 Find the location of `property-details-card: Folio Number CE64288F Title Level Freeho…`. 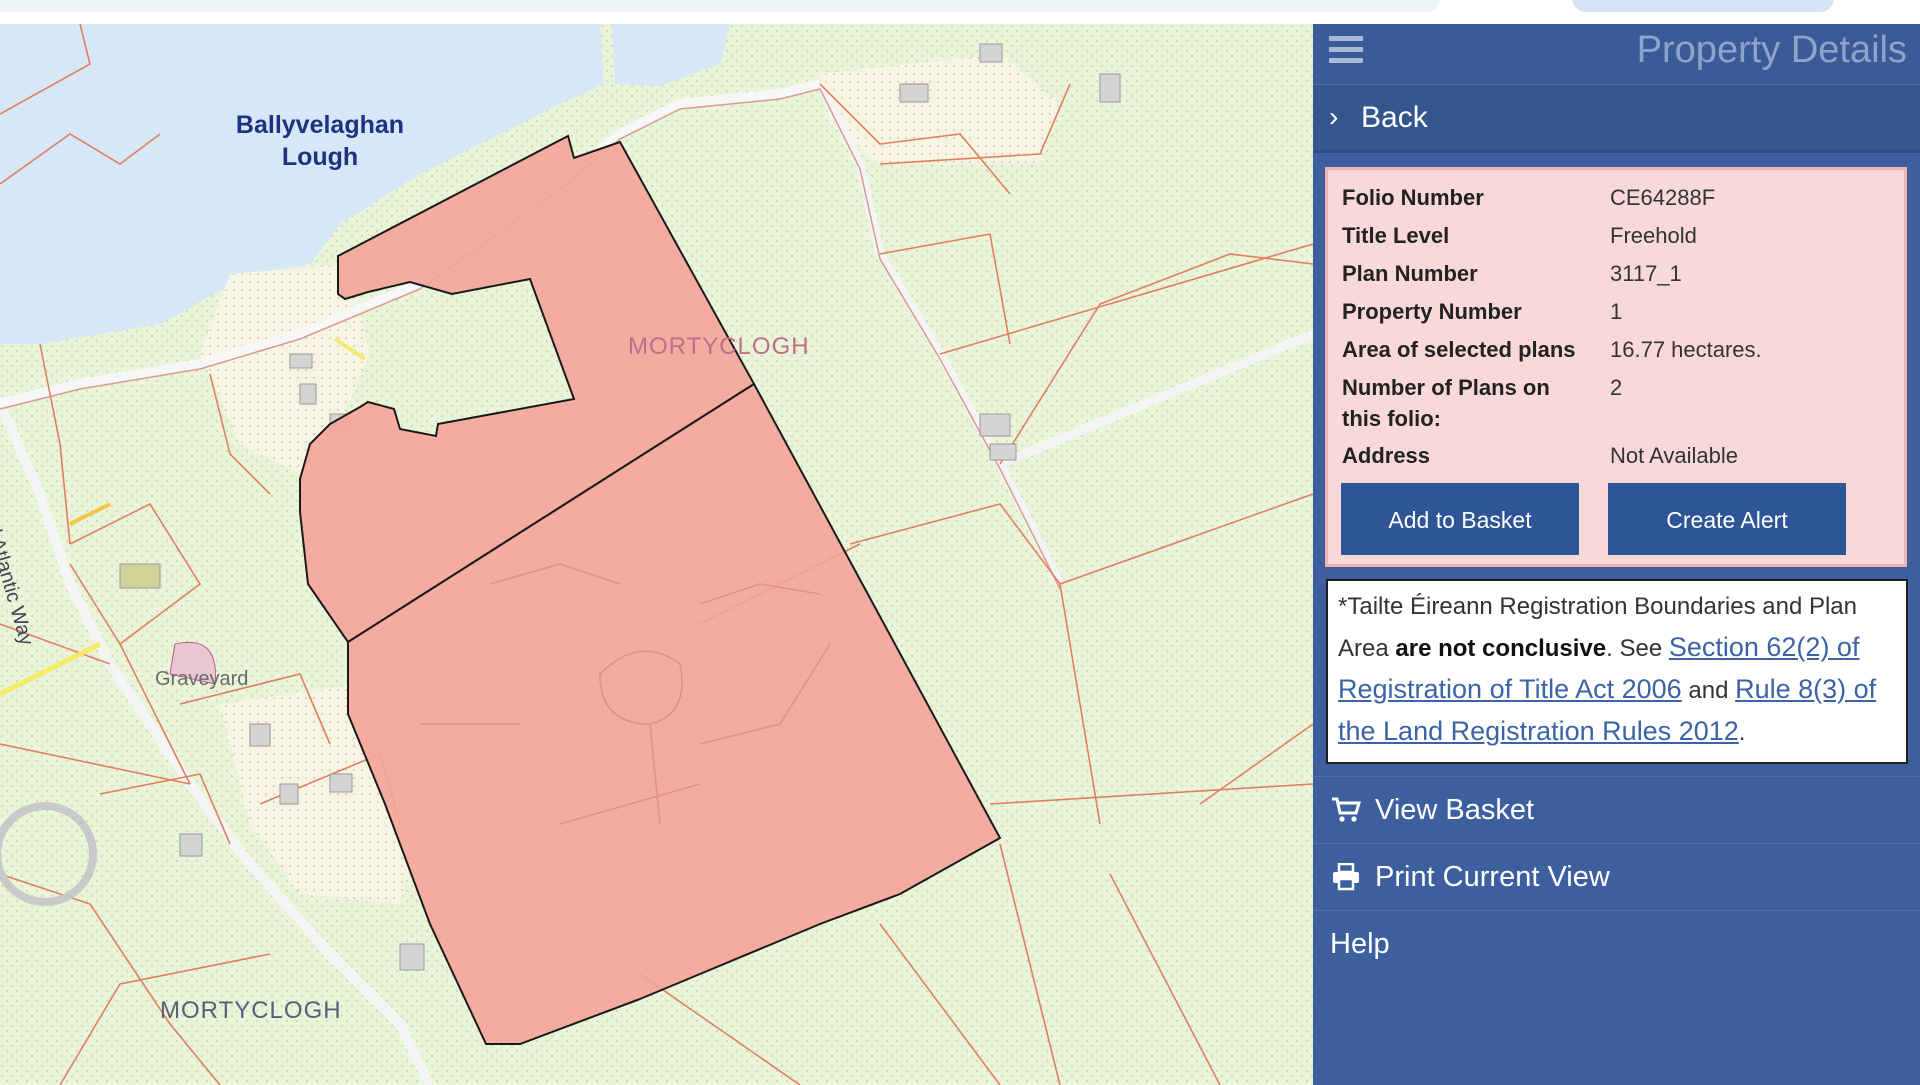

property-details-card: Folio Number CE64288F Title Level Freeho… is located at coordinates (1616, 367).